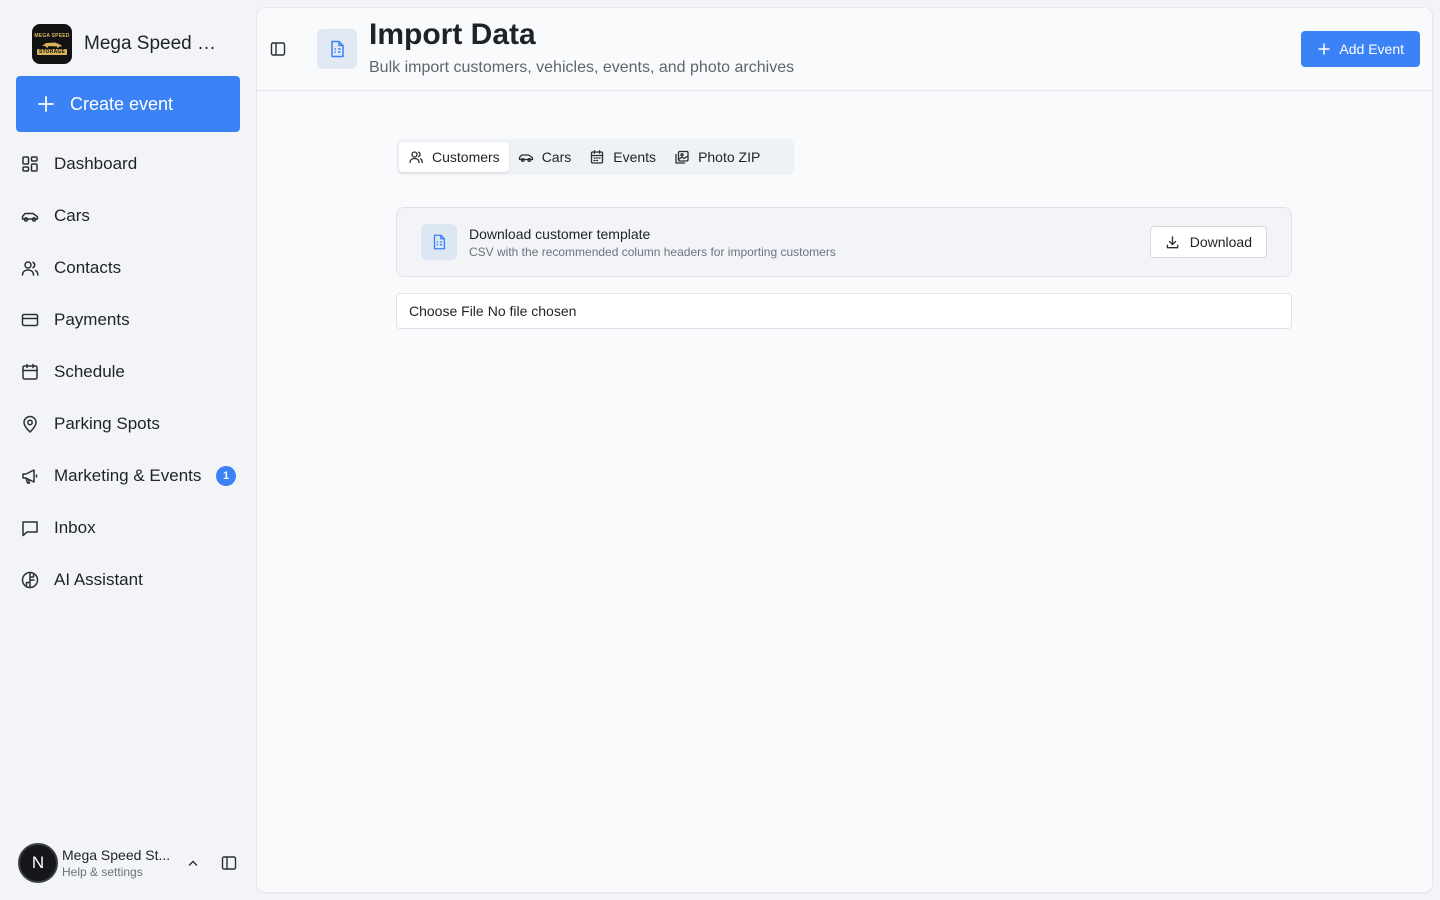 The image size is (1440, 900). I want to click on tab-label: Cars, so click(556, 157).